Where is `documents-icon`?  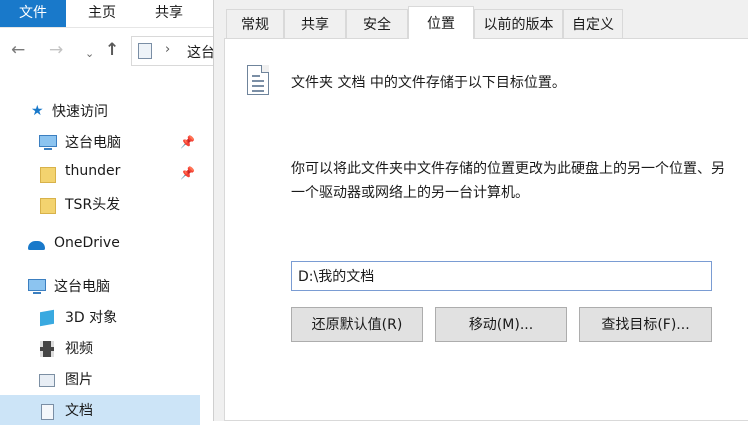 documents-icon is located at coordinates (47, 412).